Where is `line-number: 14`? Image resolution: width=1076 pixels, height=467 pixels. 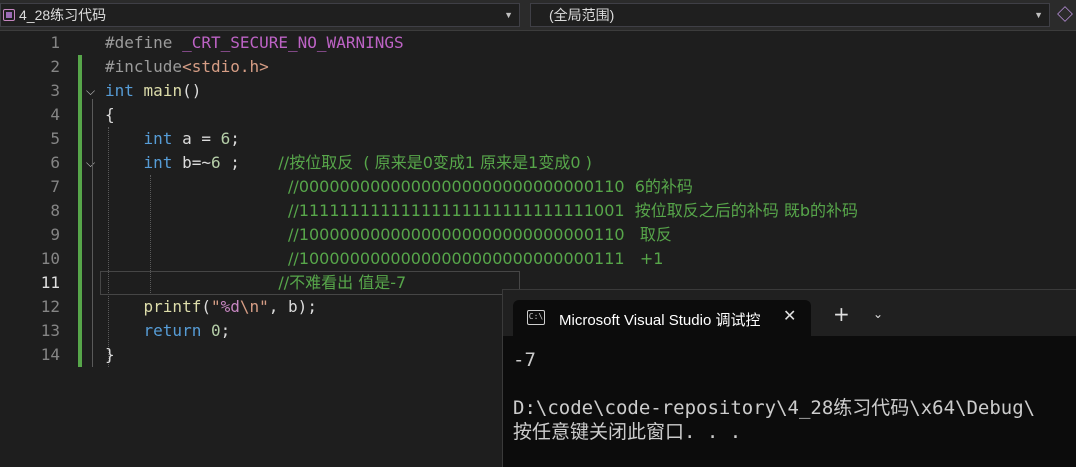 line-number: 14 is located at coordinates (50, 354).